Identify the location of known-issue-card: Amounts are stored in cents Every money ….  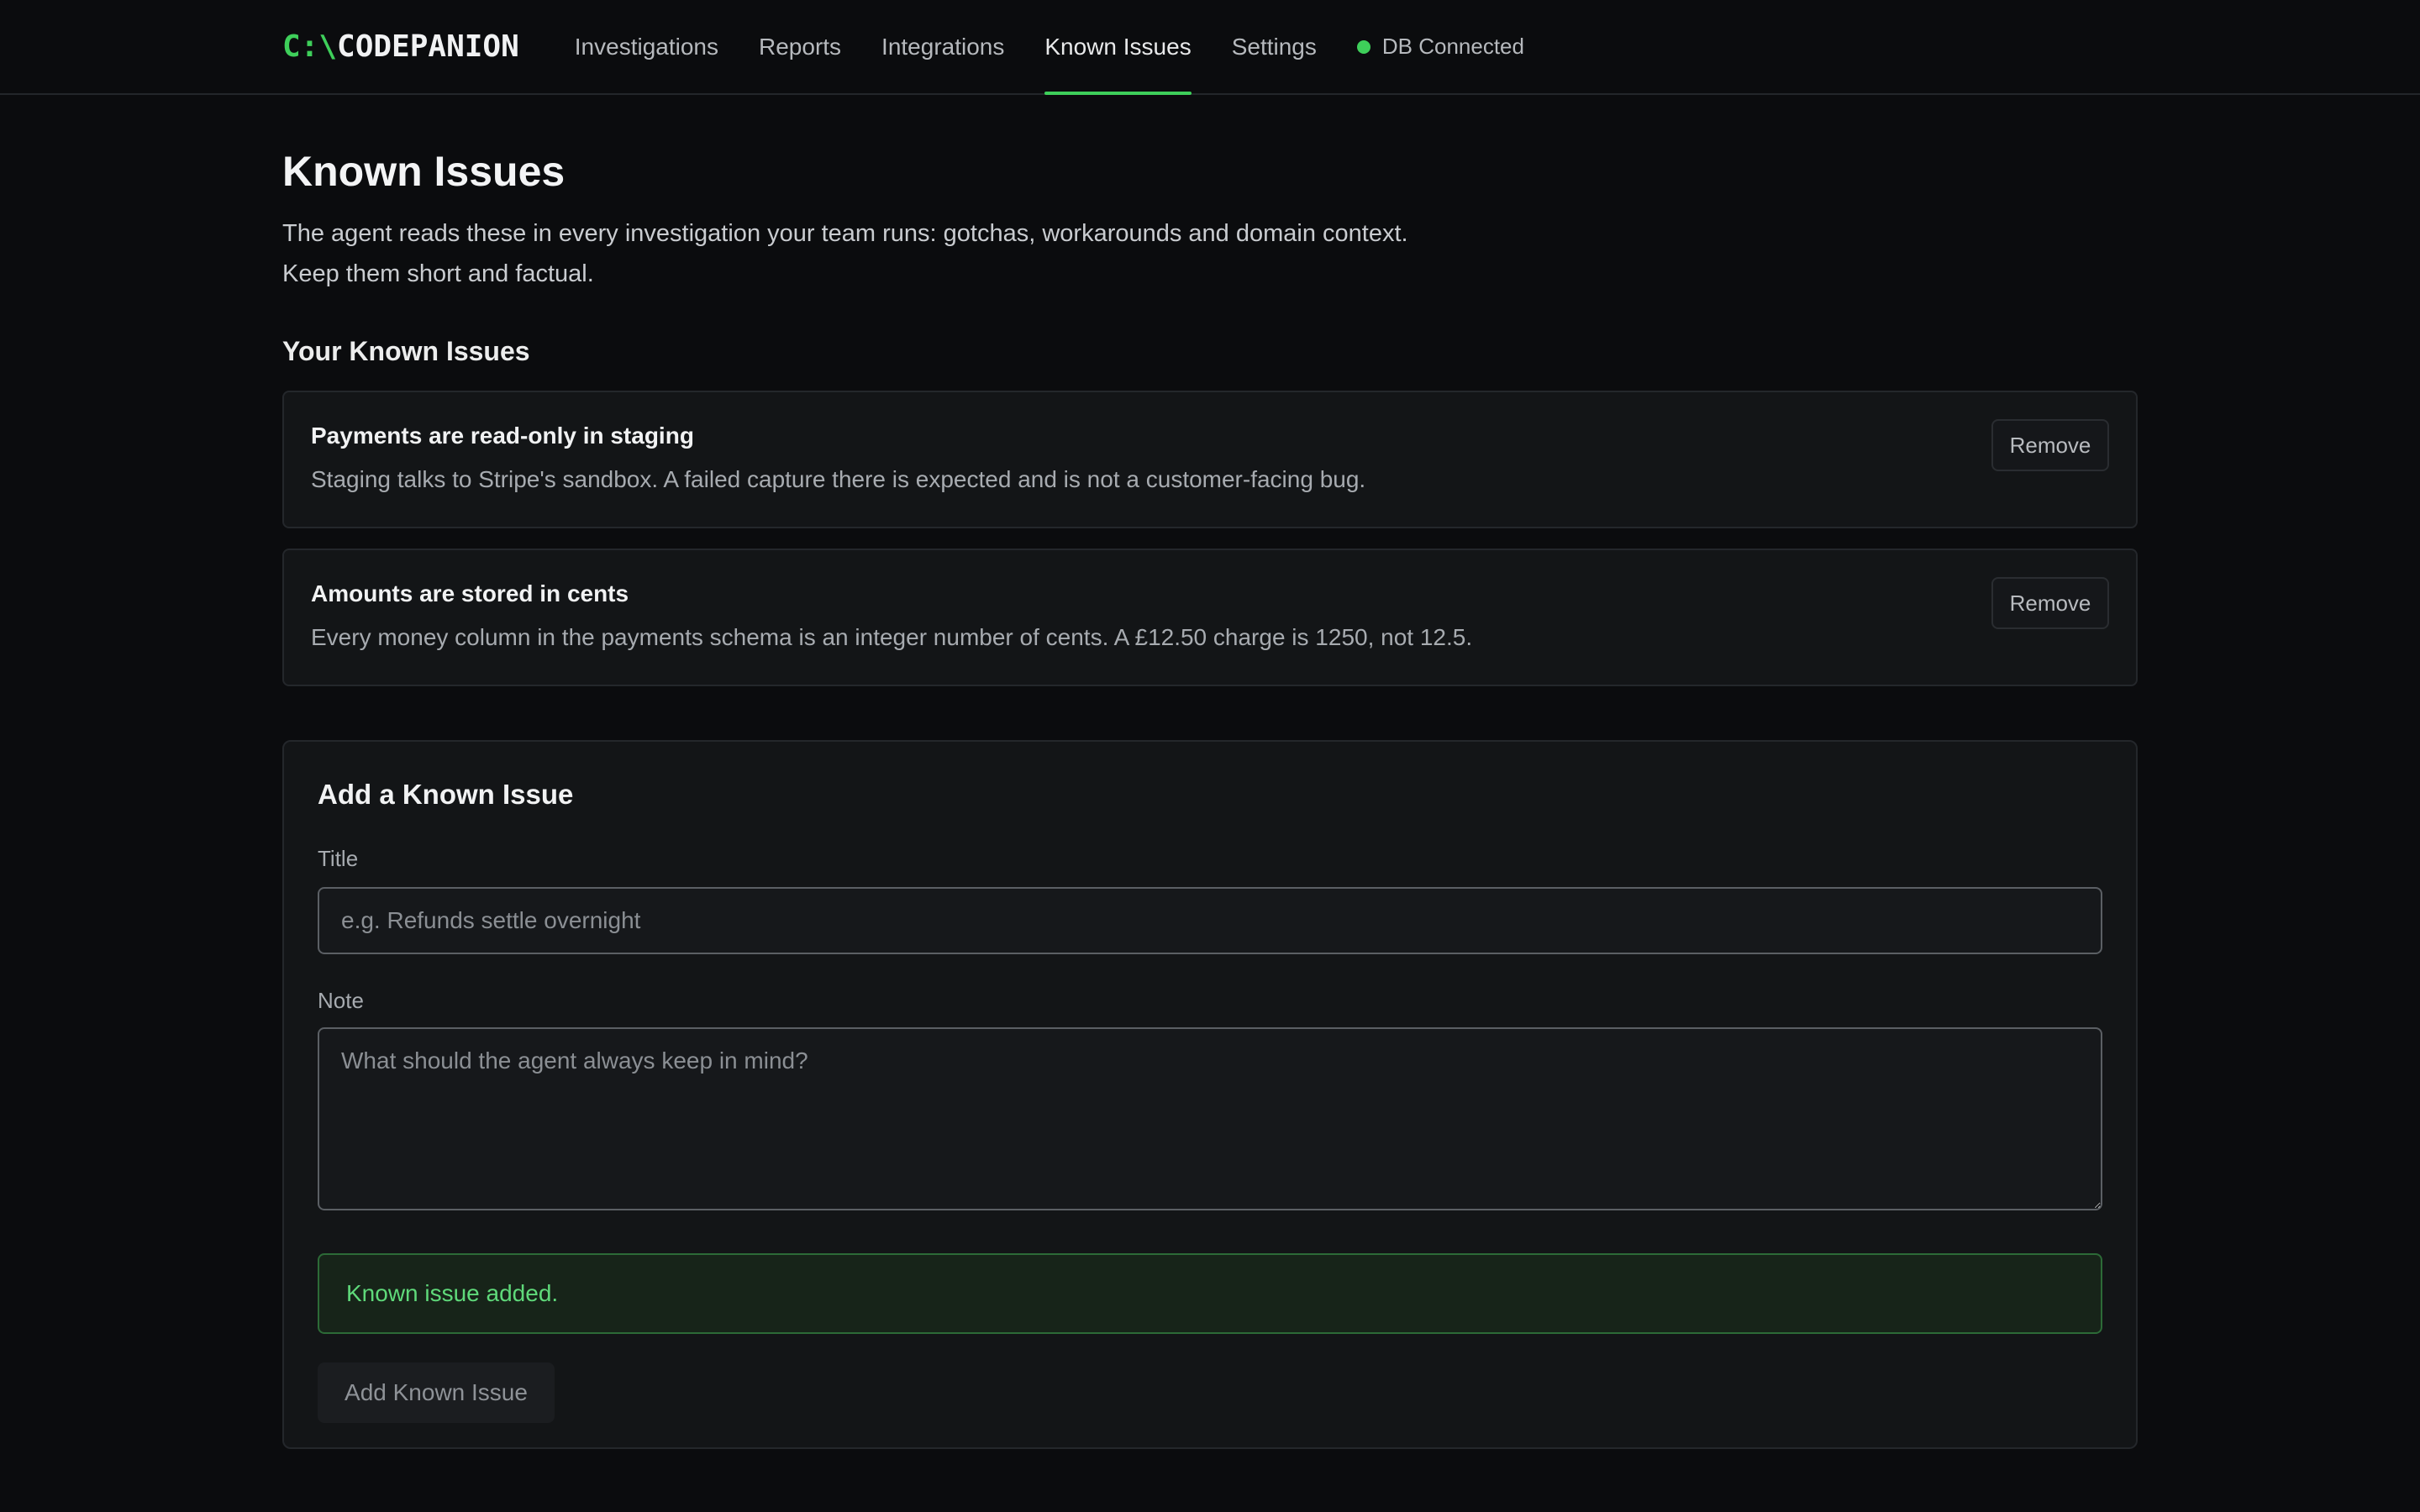
(1210, 617).